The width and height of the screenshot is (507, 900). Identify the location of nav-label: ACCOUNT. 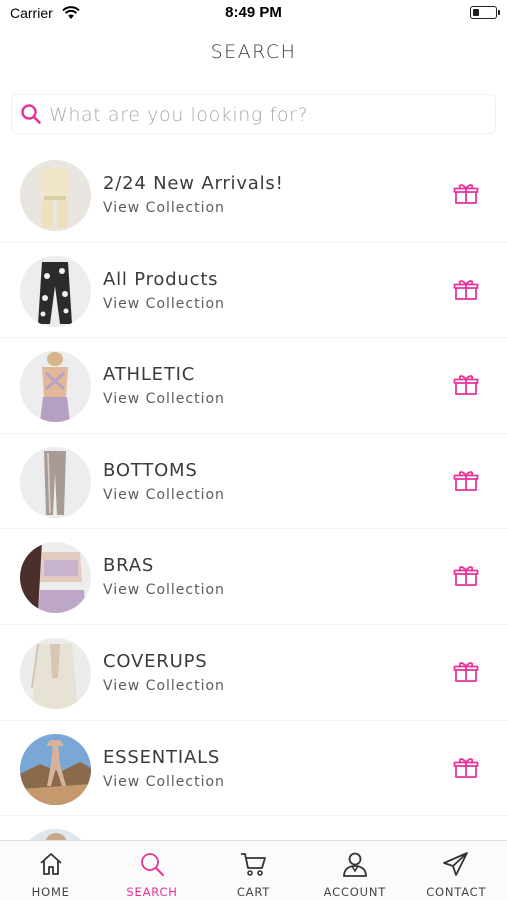
(355, 892).